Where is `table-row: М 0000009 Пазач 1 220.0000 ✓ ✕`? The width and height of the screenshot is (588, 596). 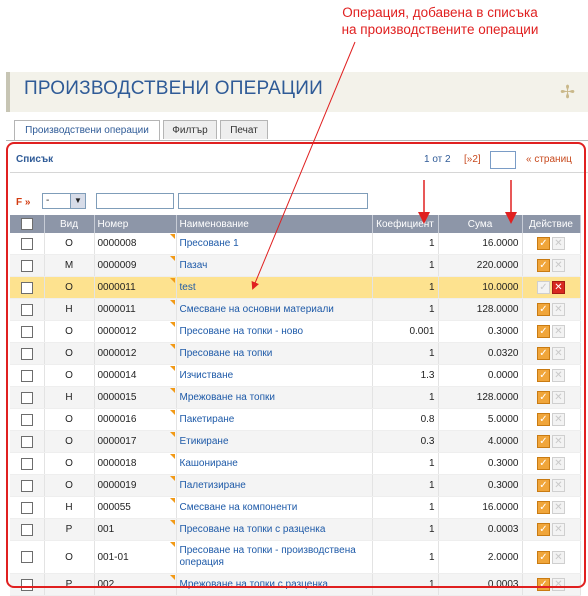
table-row: М 0000009 Пазач 1 220.0000 ✓ ✕ is located at coordinates (295, 265).